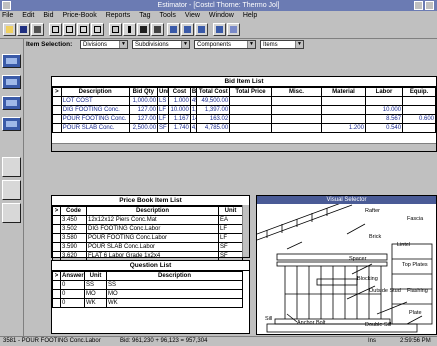  I want to click on system-menu-icon, so click(6, 5).